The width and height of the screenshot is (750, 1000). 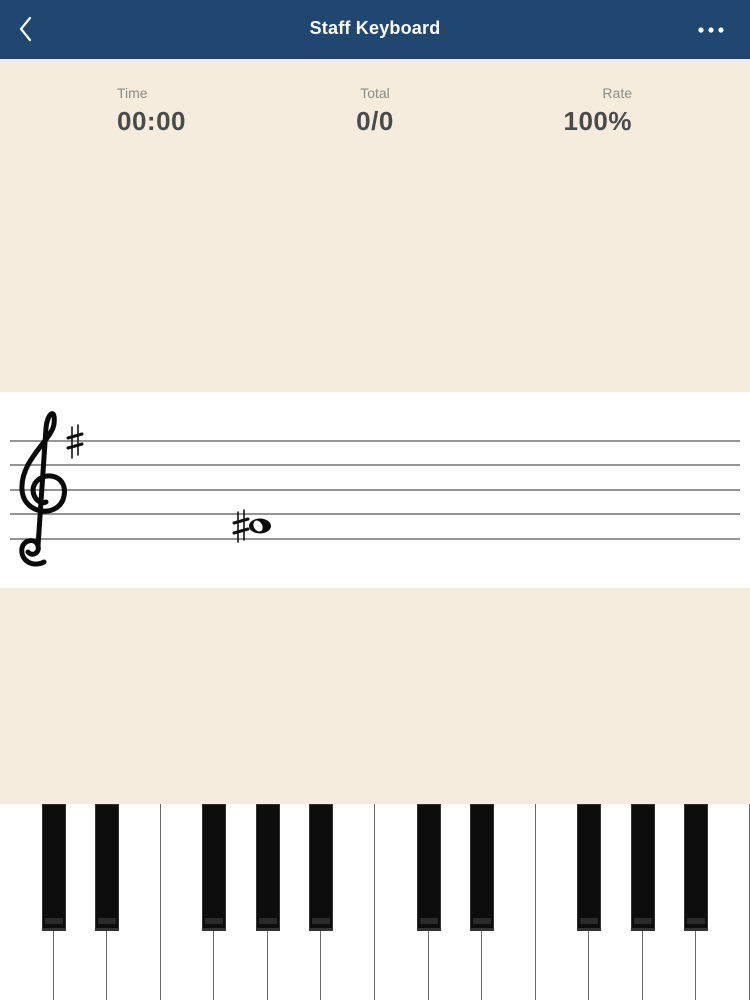 I want to click on nav-bar: Staff Keyboard, so click(x=375, y=29).